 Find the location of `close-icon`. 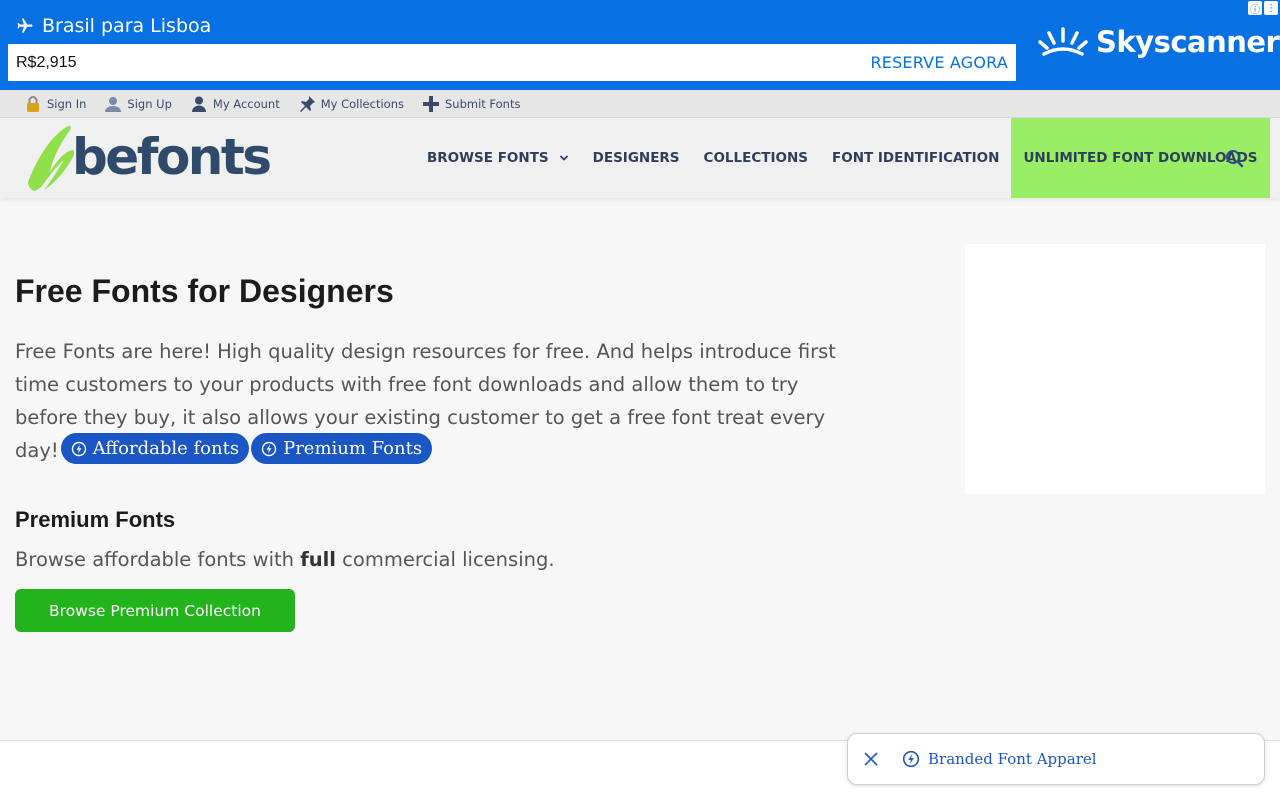

close-icon is located at coordinates (871, 759).